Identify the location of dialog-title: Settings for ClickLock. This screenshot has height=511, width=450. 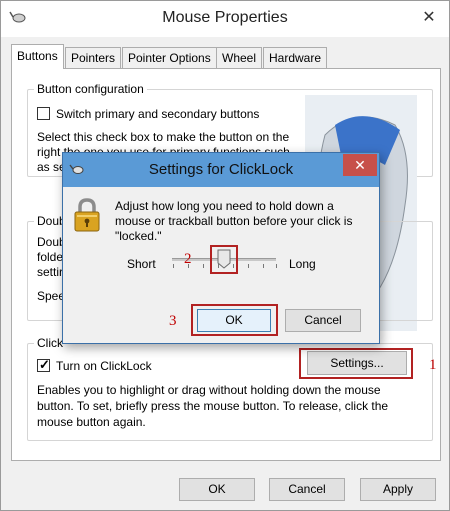
(221, 169).